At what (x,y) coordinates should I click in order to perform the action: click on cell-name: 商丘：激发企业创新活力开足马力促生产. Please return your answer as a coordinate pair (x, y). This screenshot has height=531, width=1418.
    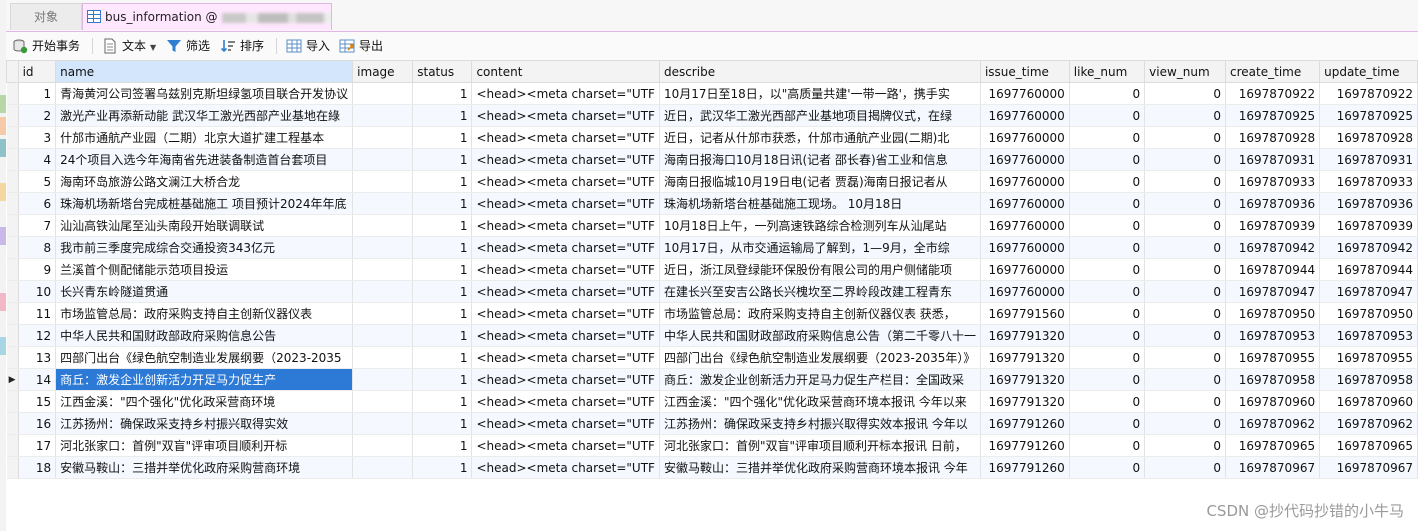
    Looking at the image, I should click on (204, 379).